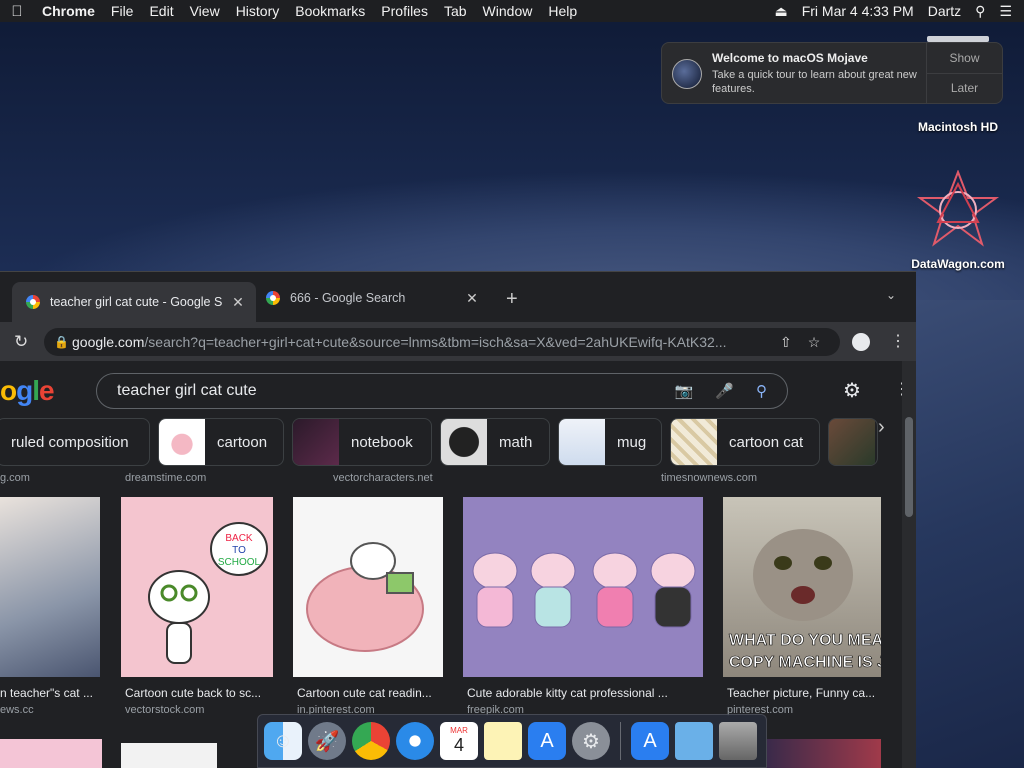 The image size is (1024, 768). I want to click on menu-window: Window, so click(508, 11).